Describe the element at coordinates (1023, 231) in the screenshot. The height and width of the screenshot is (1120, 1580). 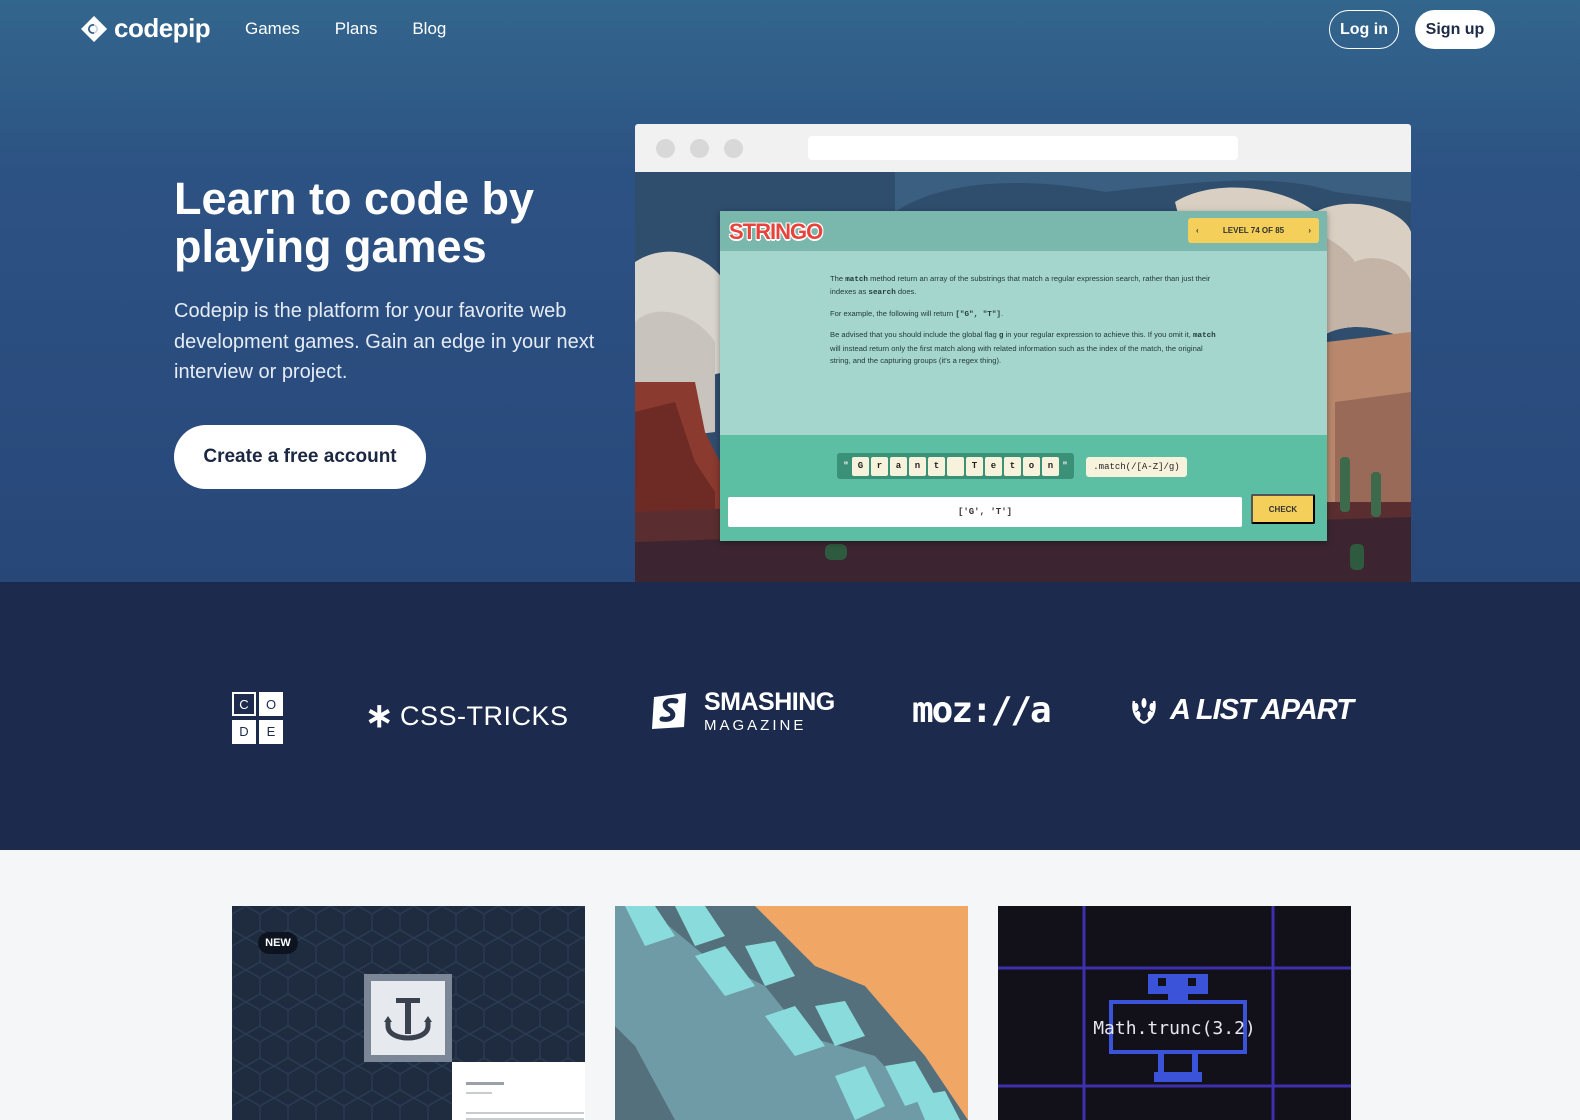
I see `game-header: STRINGO ‹ LEVEL 74 OF 85 ›` at that location.